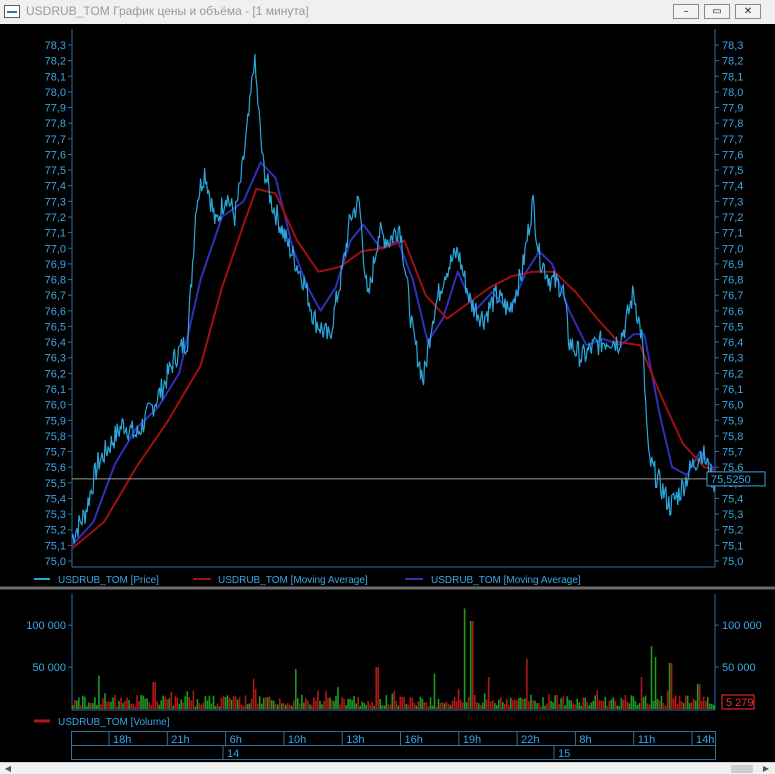  Describe the element at coordinates (739, 668) in the screenshot. I see `volume-tick-label-right: 50 000` at that location.